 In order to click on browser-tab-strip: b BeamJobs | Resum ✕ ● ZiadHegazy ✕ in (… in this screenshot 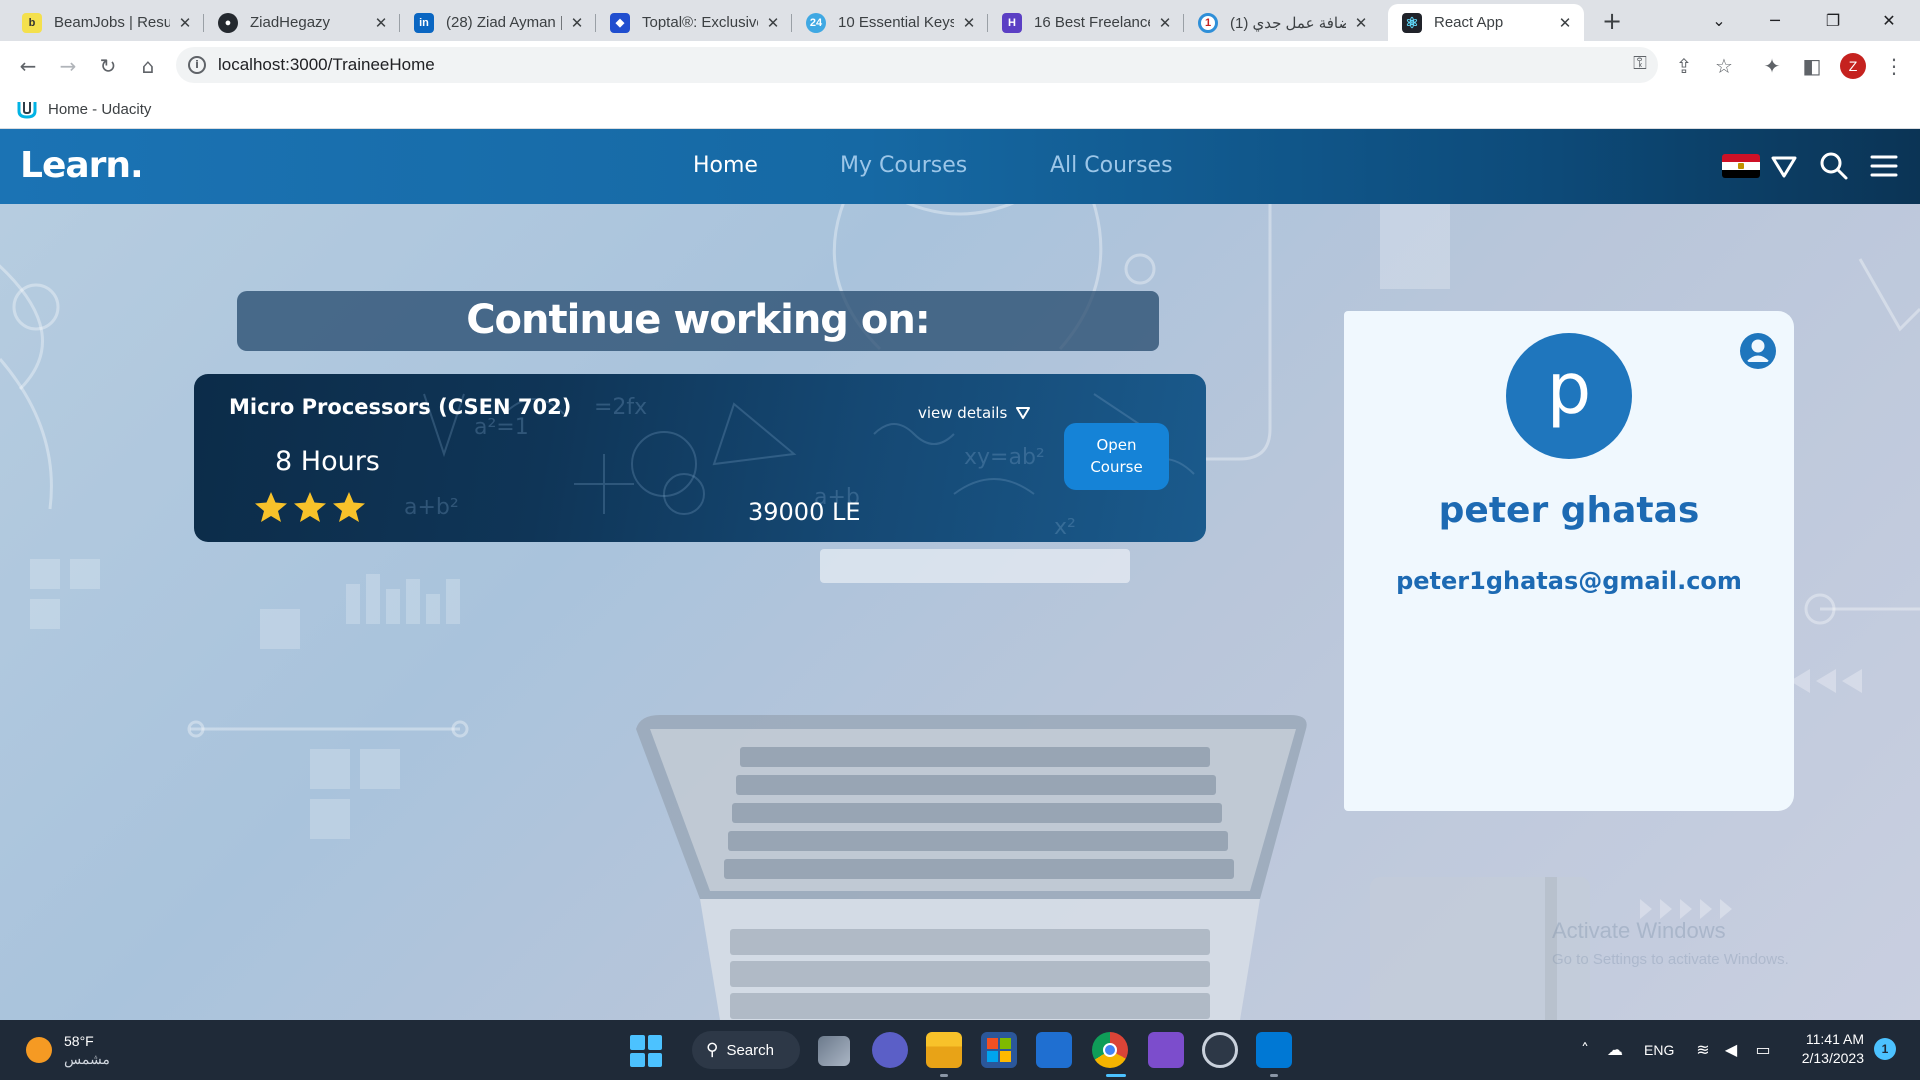, I will do `click(960, 20)`.